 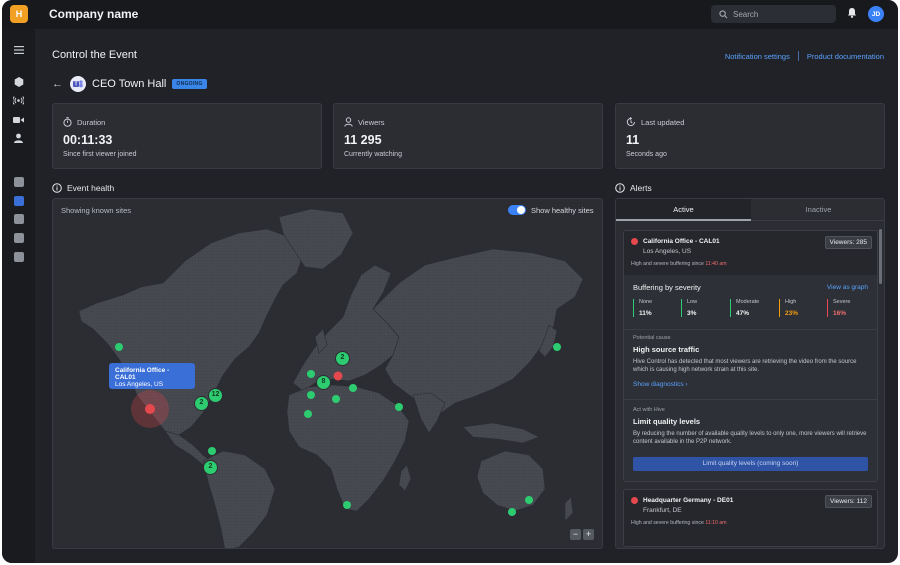 What do you see at coordinates (18, 137) in the screenshot?
I see `user-icon` at bounding box center [18, 137].